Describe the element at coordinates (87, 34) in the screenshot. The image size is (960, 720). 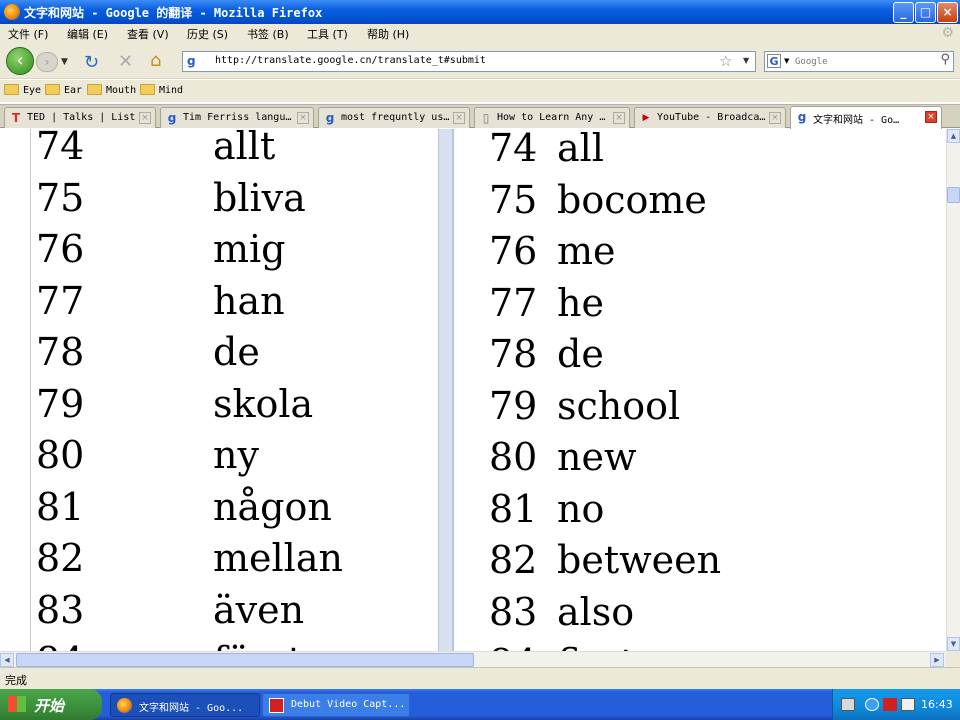
I see `menu-edit: 编辑 (E)` at that location.